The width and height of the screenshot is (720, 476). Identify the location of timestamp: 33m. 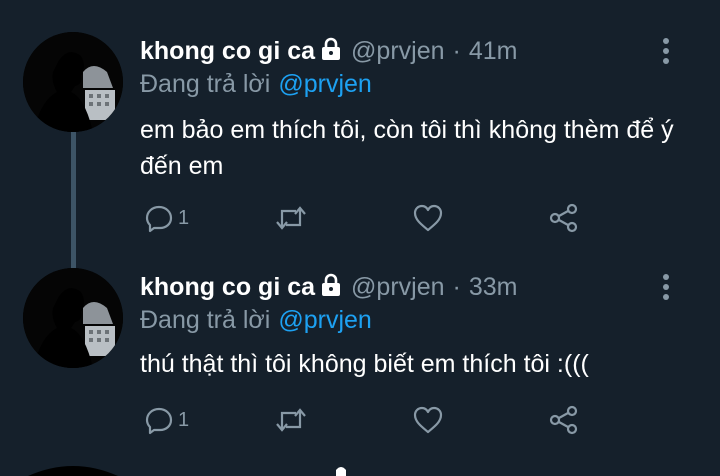
(493, 287).